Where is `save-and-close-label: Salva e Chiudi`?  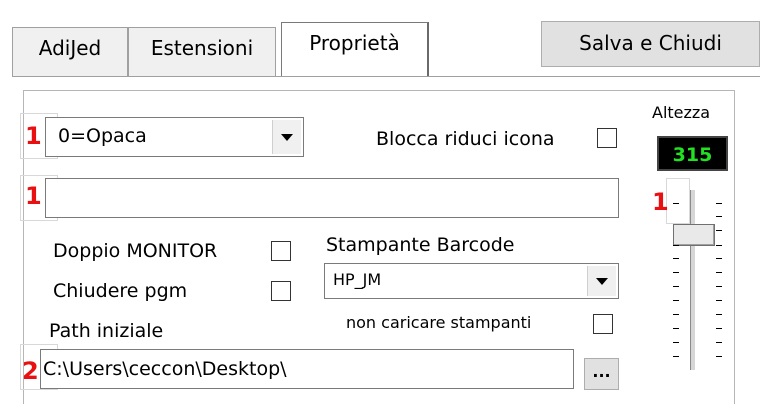
save-and-close-label: Salva e Chiudi is located at coordinates (650, 43).